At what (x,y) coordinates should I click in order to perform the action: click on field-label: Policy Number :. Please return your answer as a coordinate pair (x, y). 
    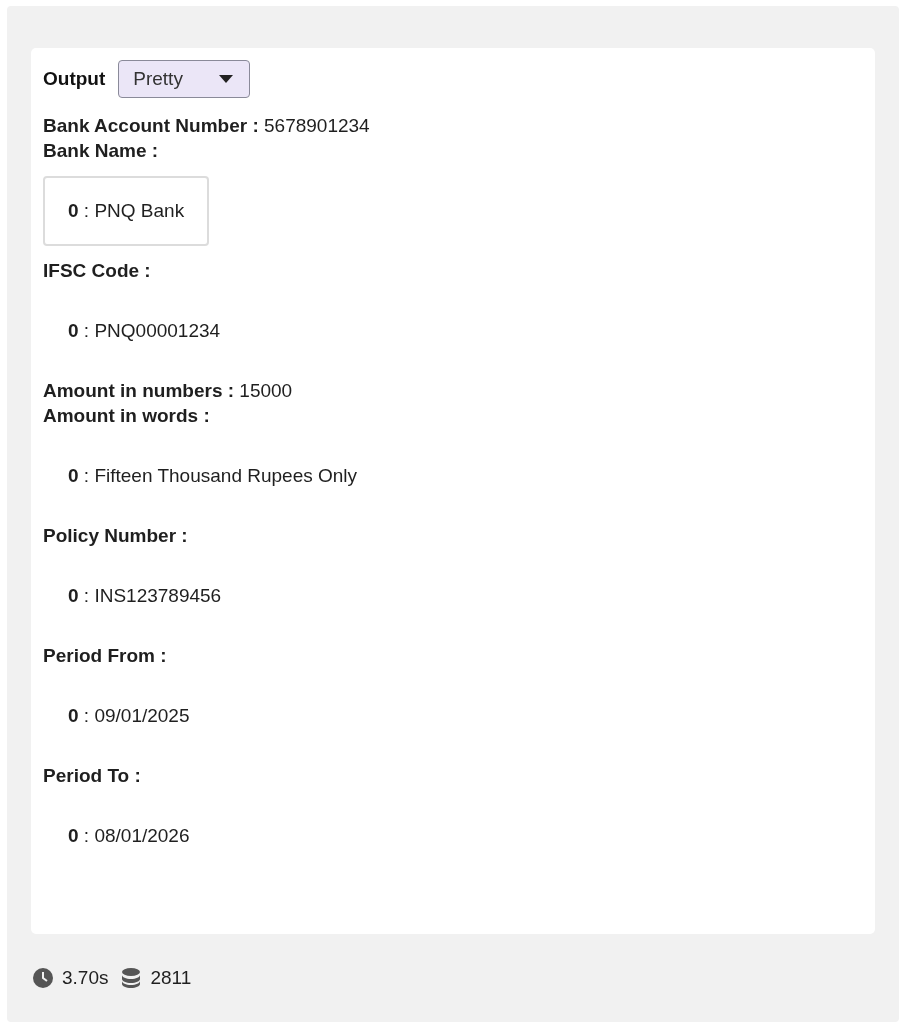
    Looking at the image, I should click on (116, 536).